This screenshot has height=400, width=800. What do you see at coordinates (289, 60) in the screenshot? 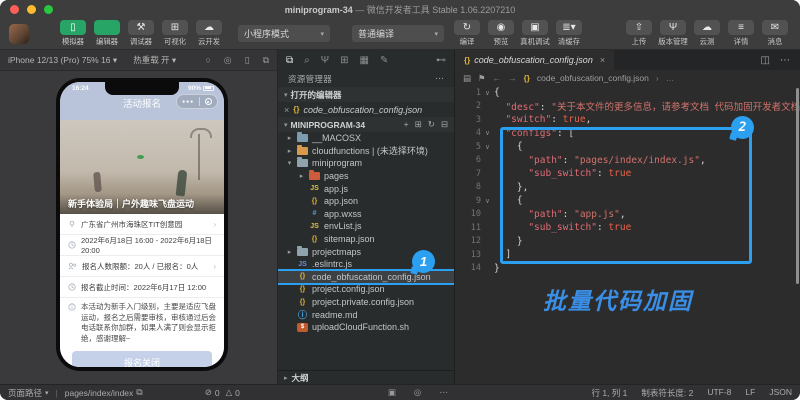
I see `files-icon: ⧉` at bounding box center [289, 60].